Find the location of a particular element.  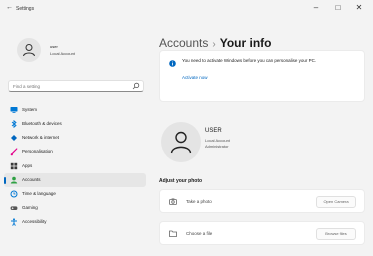

sidebar-item-label: Network & internet is located at coordinates (41, 137).